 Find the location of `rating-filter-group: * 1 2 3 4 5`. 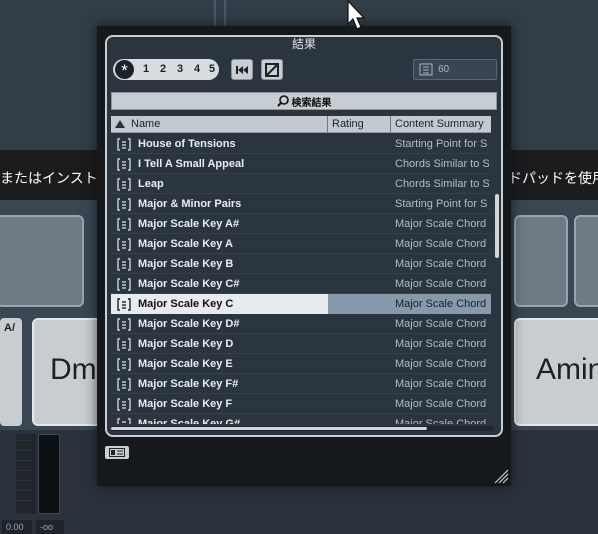

rating-filter-group: * 1 2 3 4 5 is located at coordinates (166, 69).